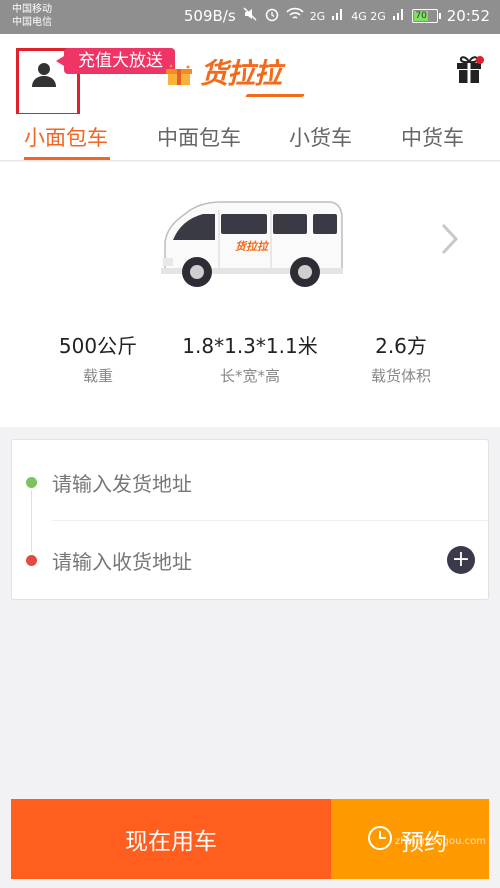  What do you see at coordinates (441, 841) in the screenshot?
I see `watermark: zhinan.sogou.com` at bounding box center [441, 841].